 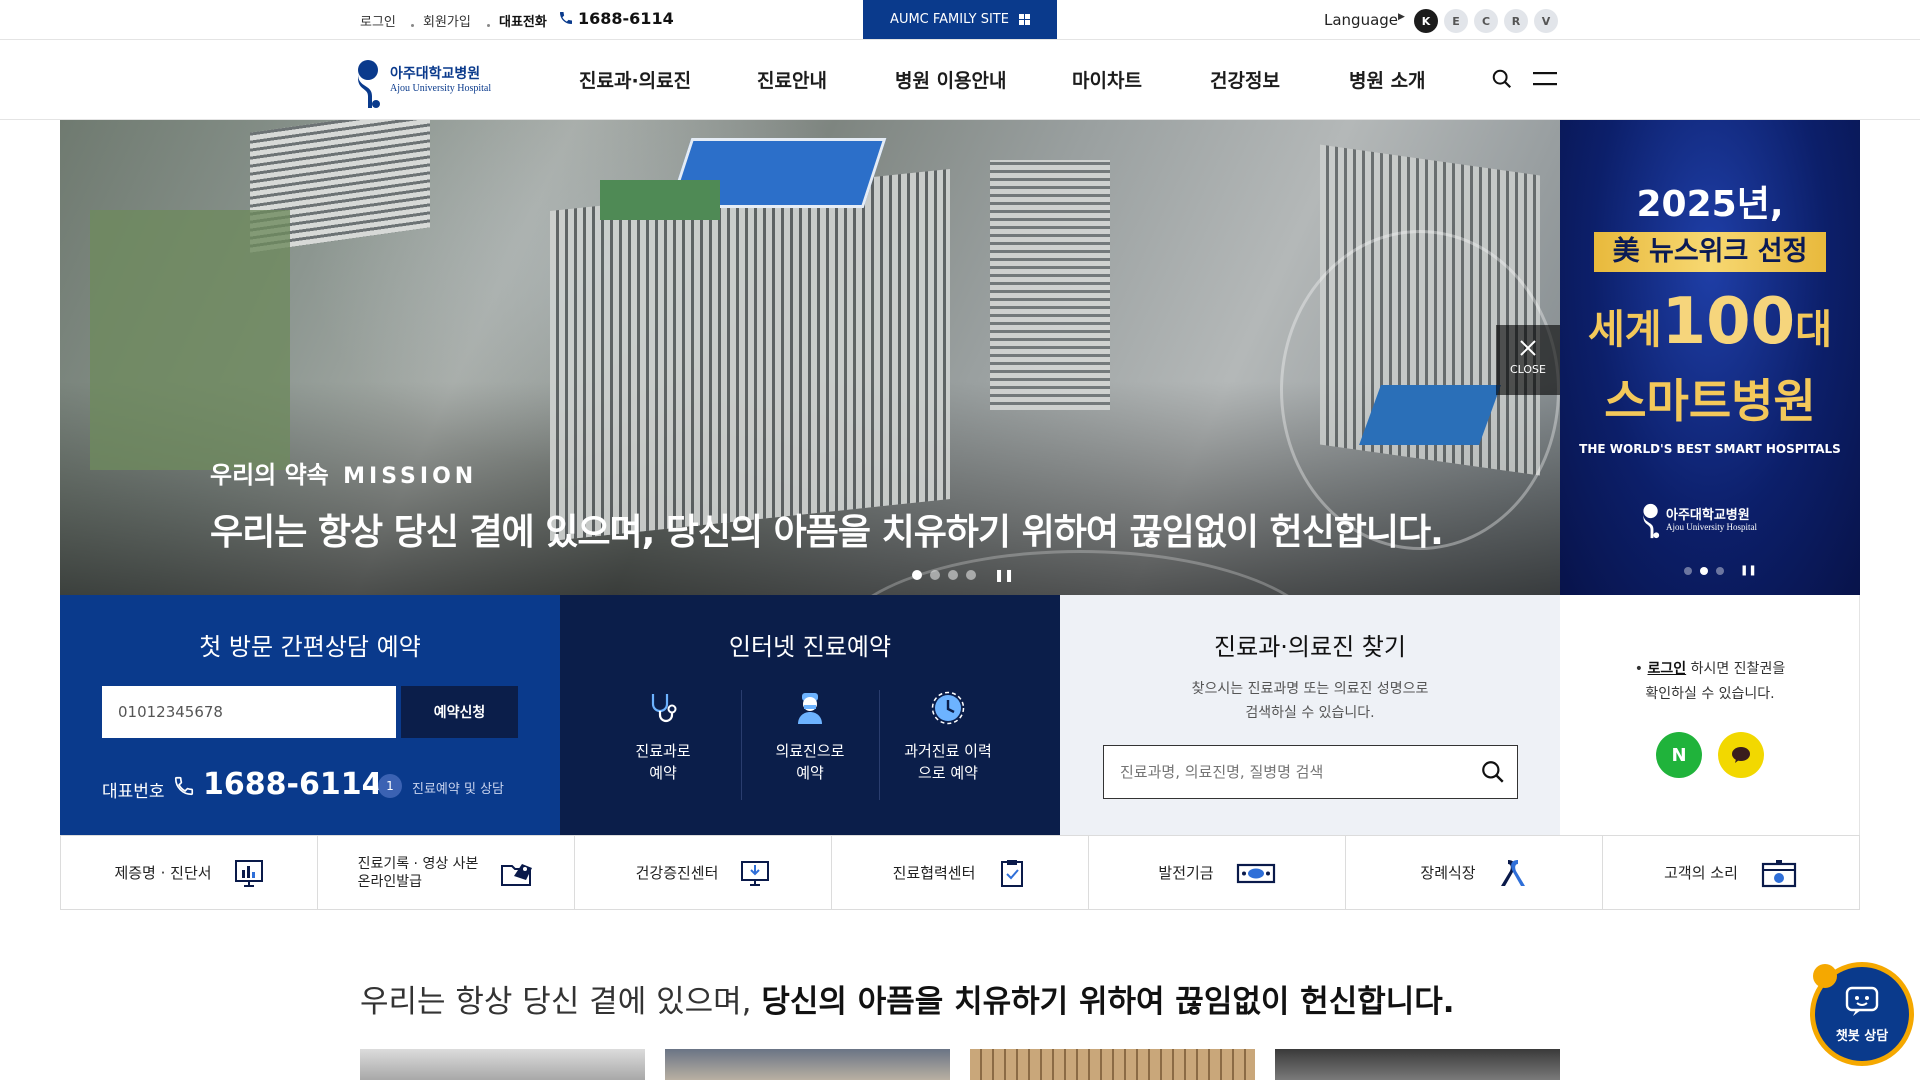 I want to click on department-search-input, so click(x=1310, y=772).